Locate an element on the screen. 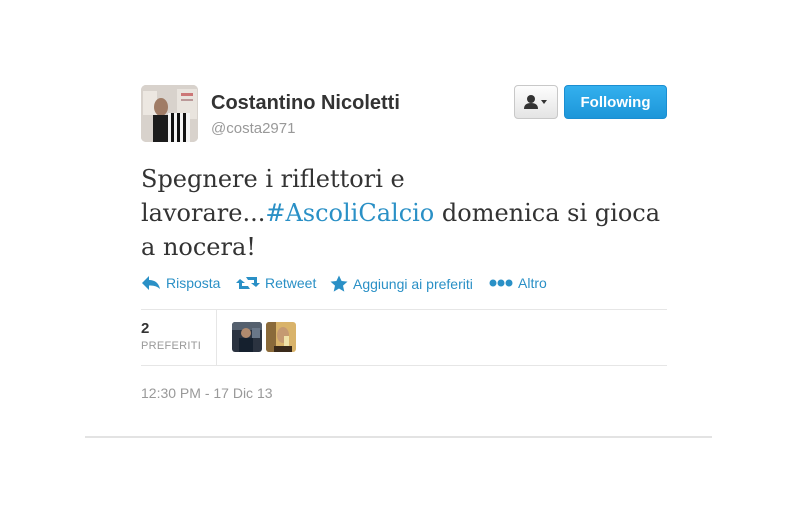 The image size is (800, 516). user-actions-button is located at coordinates (536, 102).